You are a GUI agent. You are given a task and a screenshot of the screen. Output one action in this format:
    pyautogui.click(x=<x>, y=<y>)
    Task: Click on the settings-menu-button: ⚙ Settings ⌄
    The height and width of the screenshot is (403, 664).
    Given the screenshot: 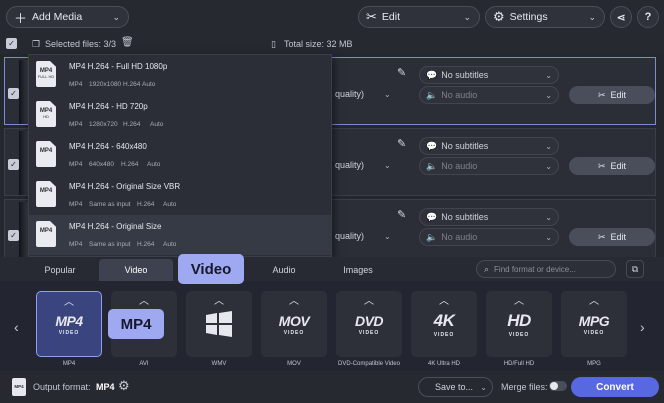 What is the action you would take?
    pyautogui.click(x=545, y=17)
    